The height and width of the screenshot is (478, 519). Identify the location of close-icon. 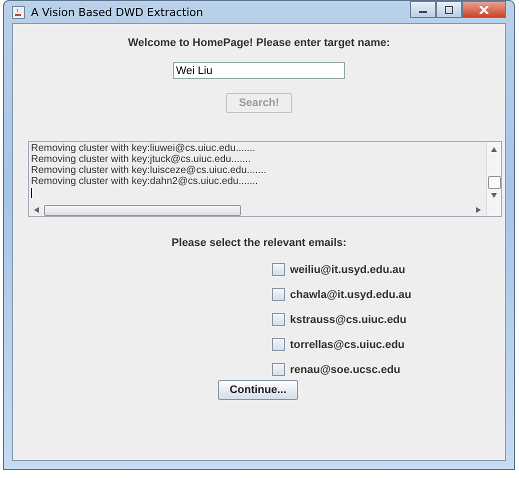
(484, 10).